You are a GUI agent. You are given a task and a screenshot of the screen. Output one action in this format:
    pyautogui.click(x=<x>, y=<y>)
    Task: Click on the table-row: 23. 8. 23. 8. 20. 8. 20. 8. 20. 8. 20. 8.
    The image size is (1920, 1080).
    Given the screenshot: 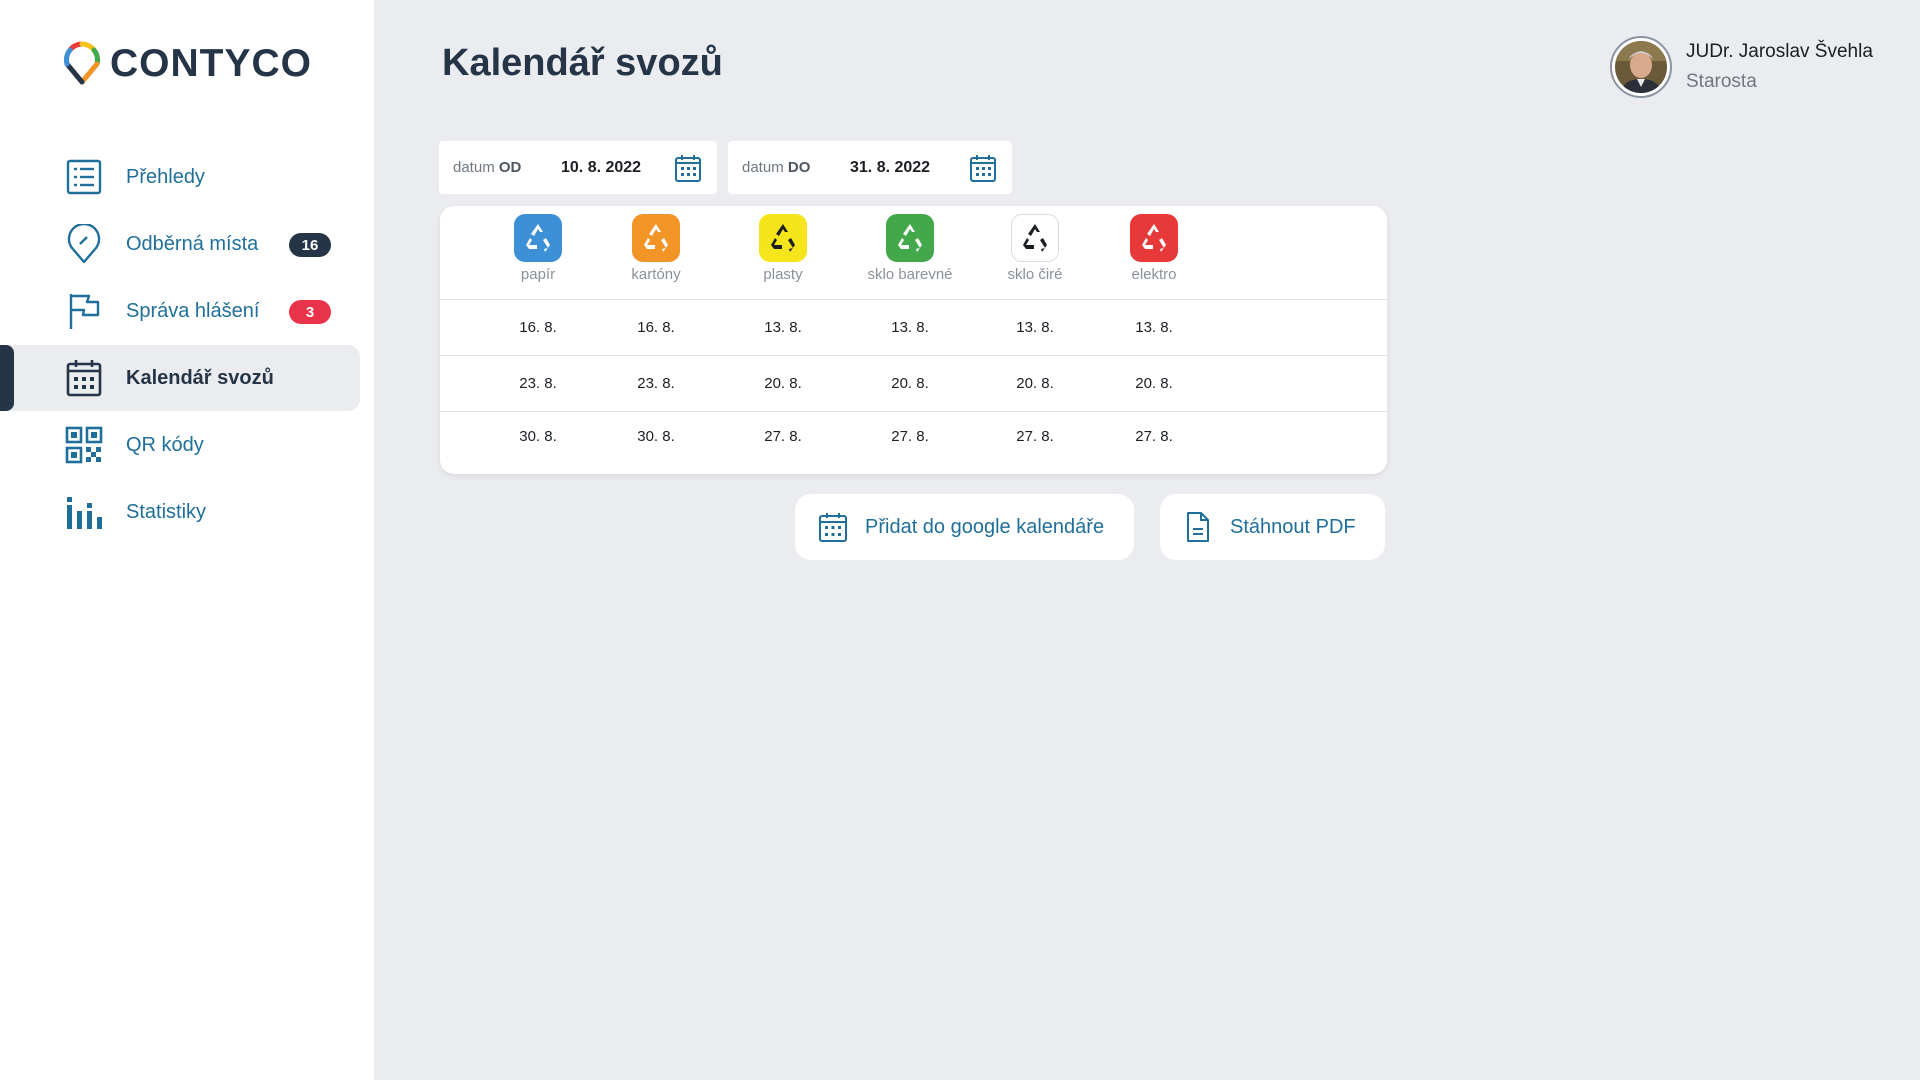 What is the action you would take?
    pyautogui.click(x=913, y=384)
    